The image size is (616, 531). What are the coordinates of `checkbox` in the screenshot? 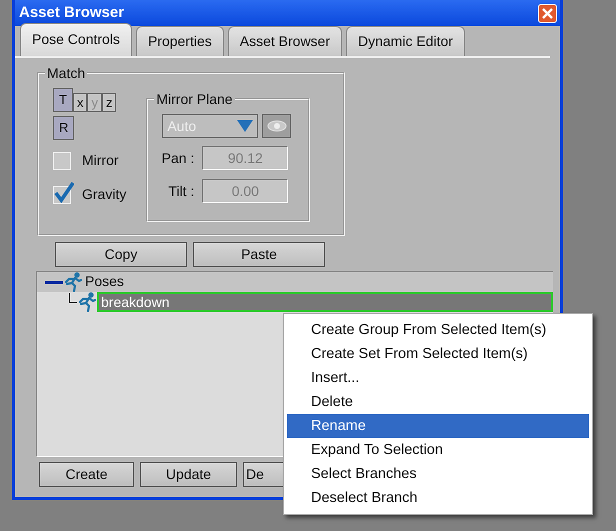 It's located at (62, 161).